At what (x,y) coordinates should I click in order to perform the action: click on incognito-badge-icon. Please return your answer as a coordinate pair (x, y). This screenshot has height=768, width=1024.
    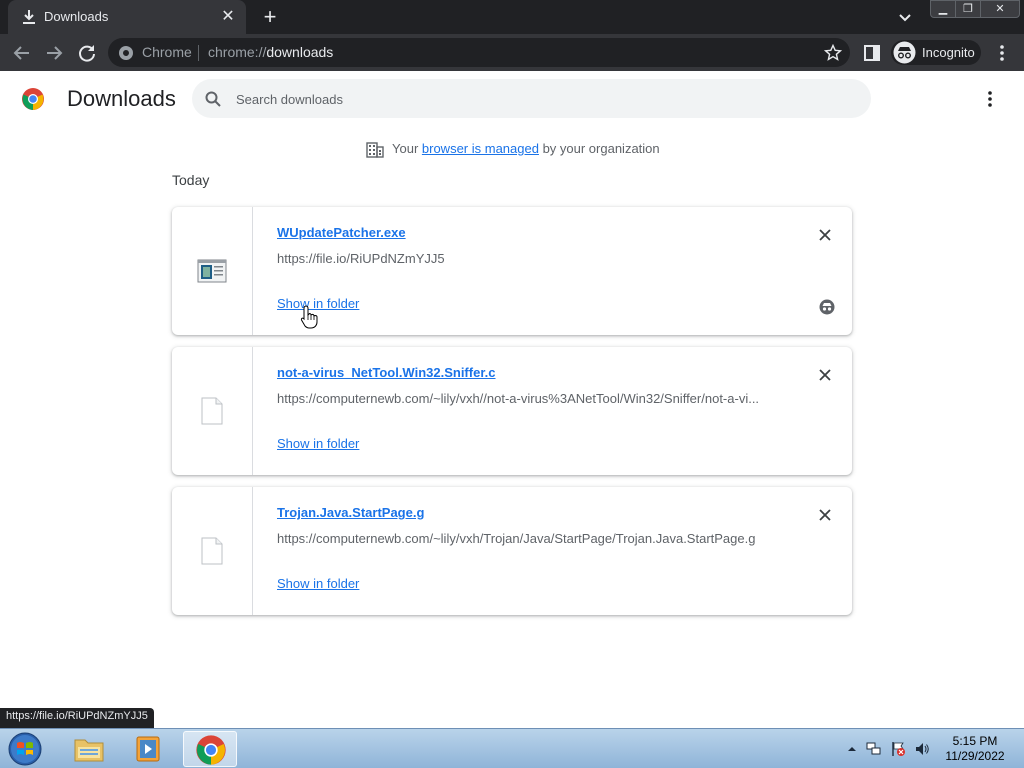
    Looking at the image, I should click on (827, 307).